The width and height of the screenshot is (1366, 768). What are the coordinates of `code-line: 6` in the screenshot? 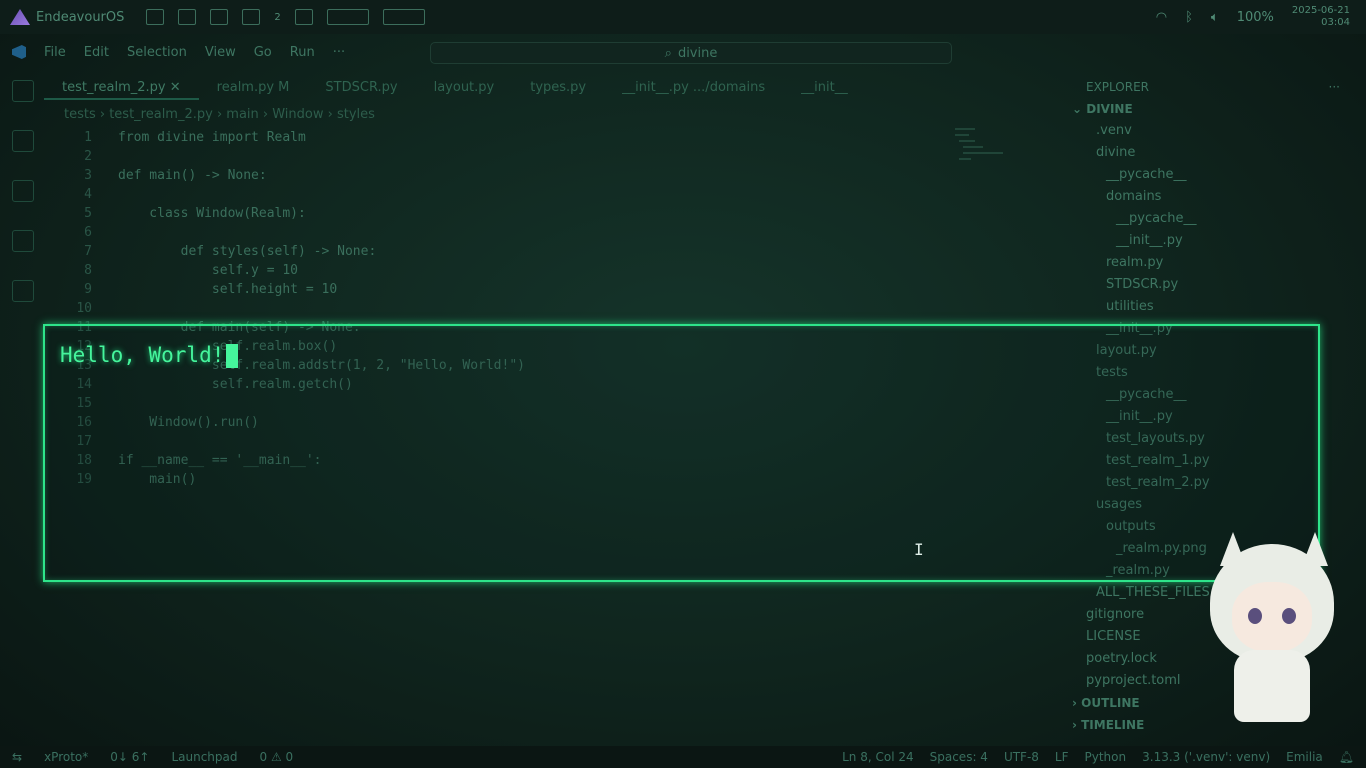 It's located at (549, 232).